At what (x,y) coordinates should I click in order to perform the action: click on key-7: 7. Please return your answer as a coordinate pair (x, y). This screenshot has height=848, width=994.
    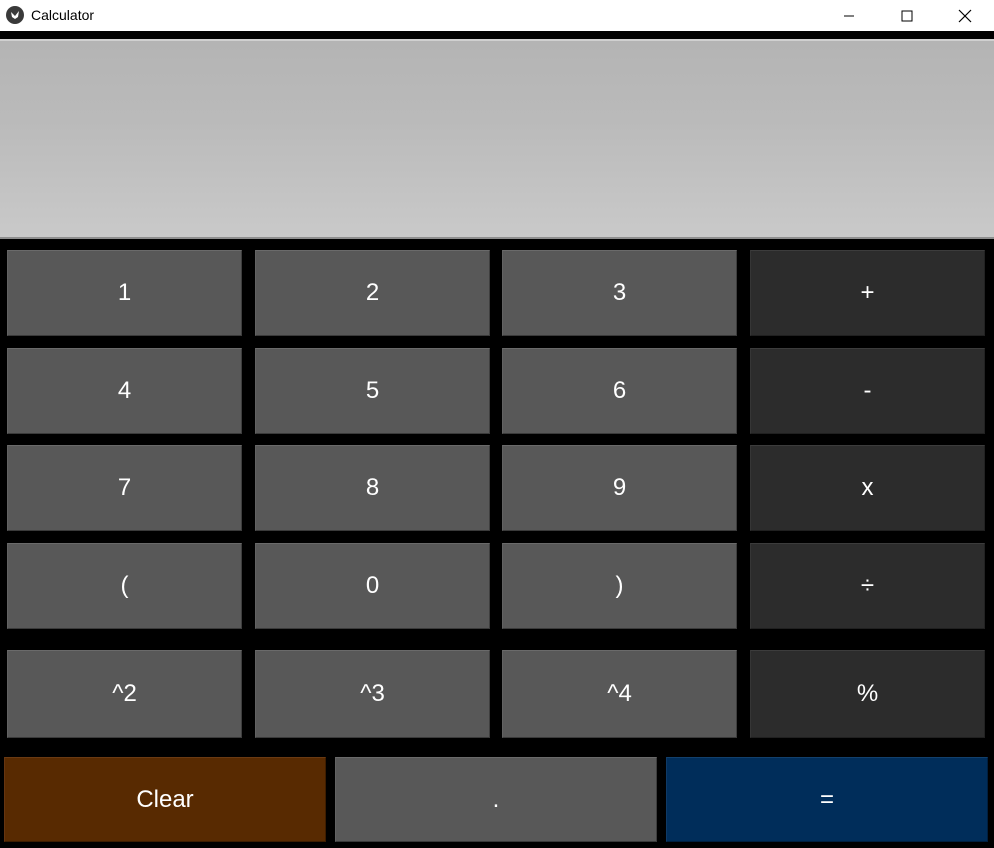
    Looking at the image, I should click on (124, 488).